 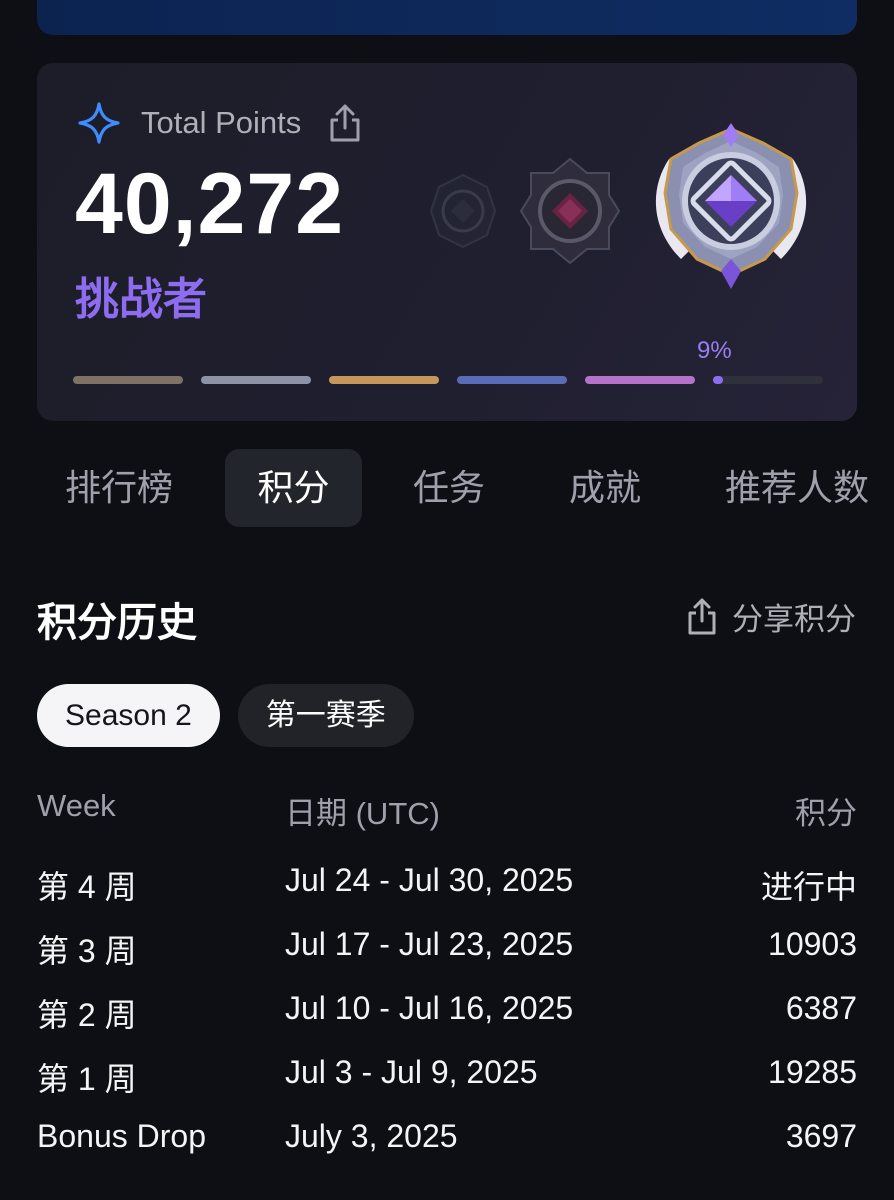 What do you see at coordinates (731, 206) in the screenshot?
I see `challenger-tier-badge-icon` at bounding box center [731, 206].